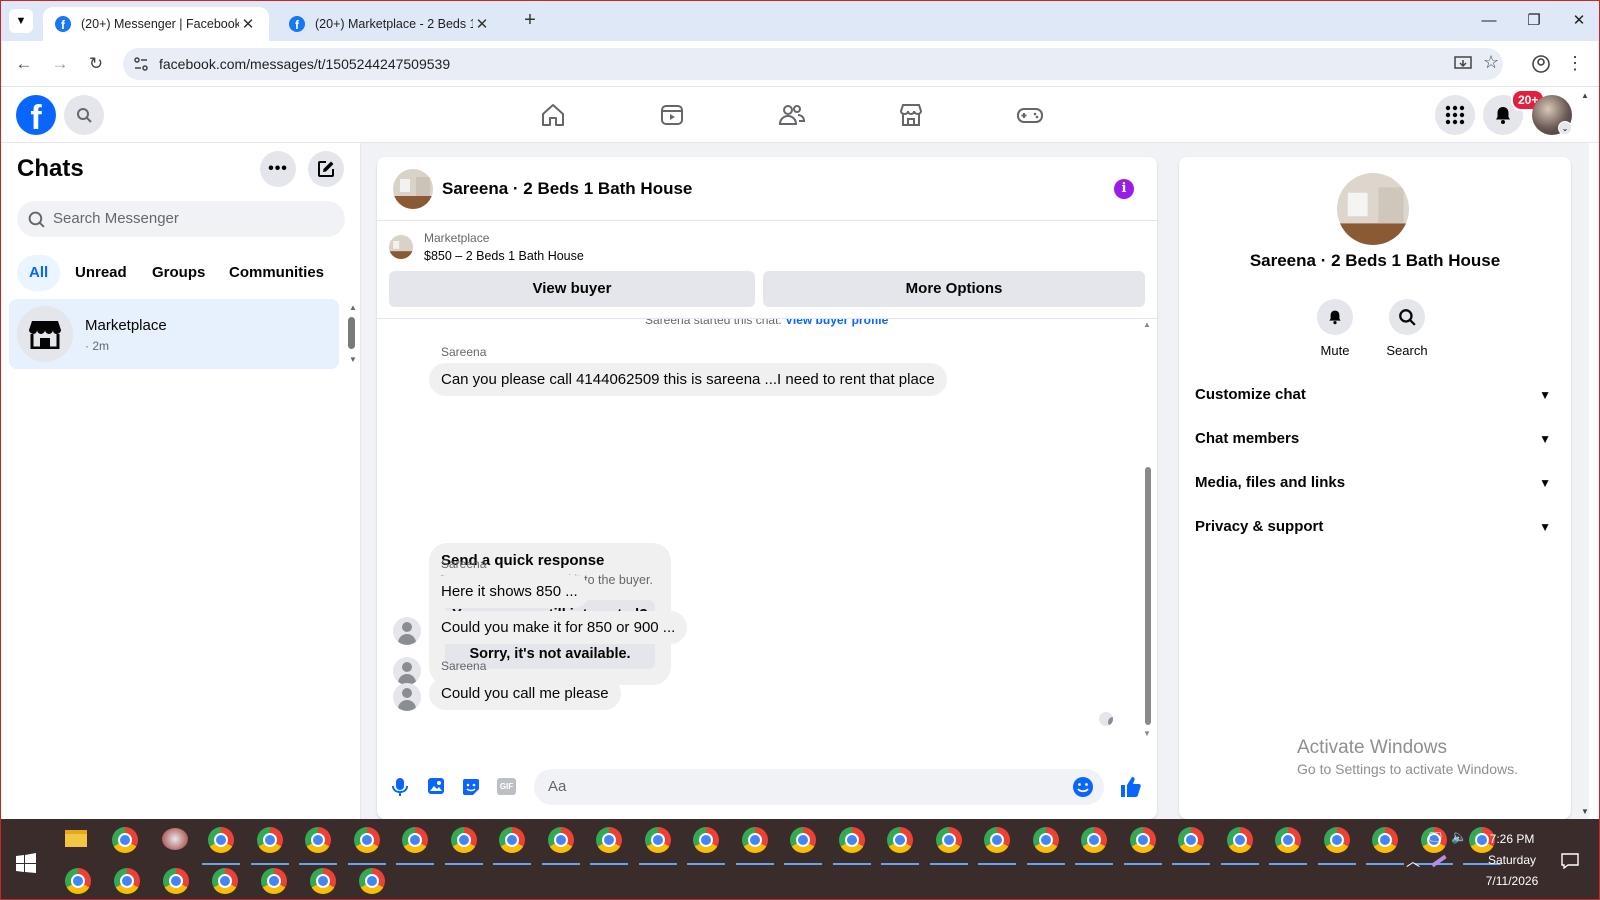 Image resolution: width=1600 pixels, height=900 pixels. What do you see at coordinates (26, 863) in the screenshot?
I see `windows-start-icon` at bounding box center [26, 863].